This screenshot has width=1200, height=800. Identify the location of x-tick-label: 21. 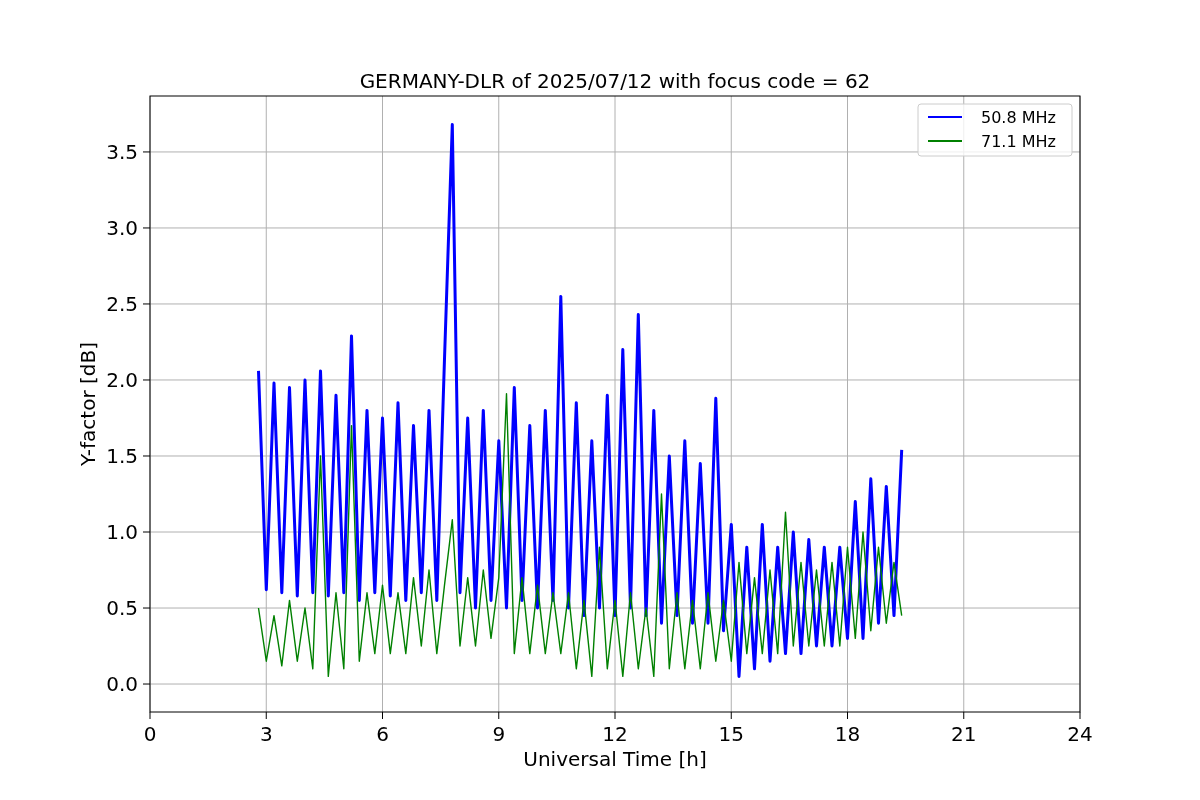
(964, 734).